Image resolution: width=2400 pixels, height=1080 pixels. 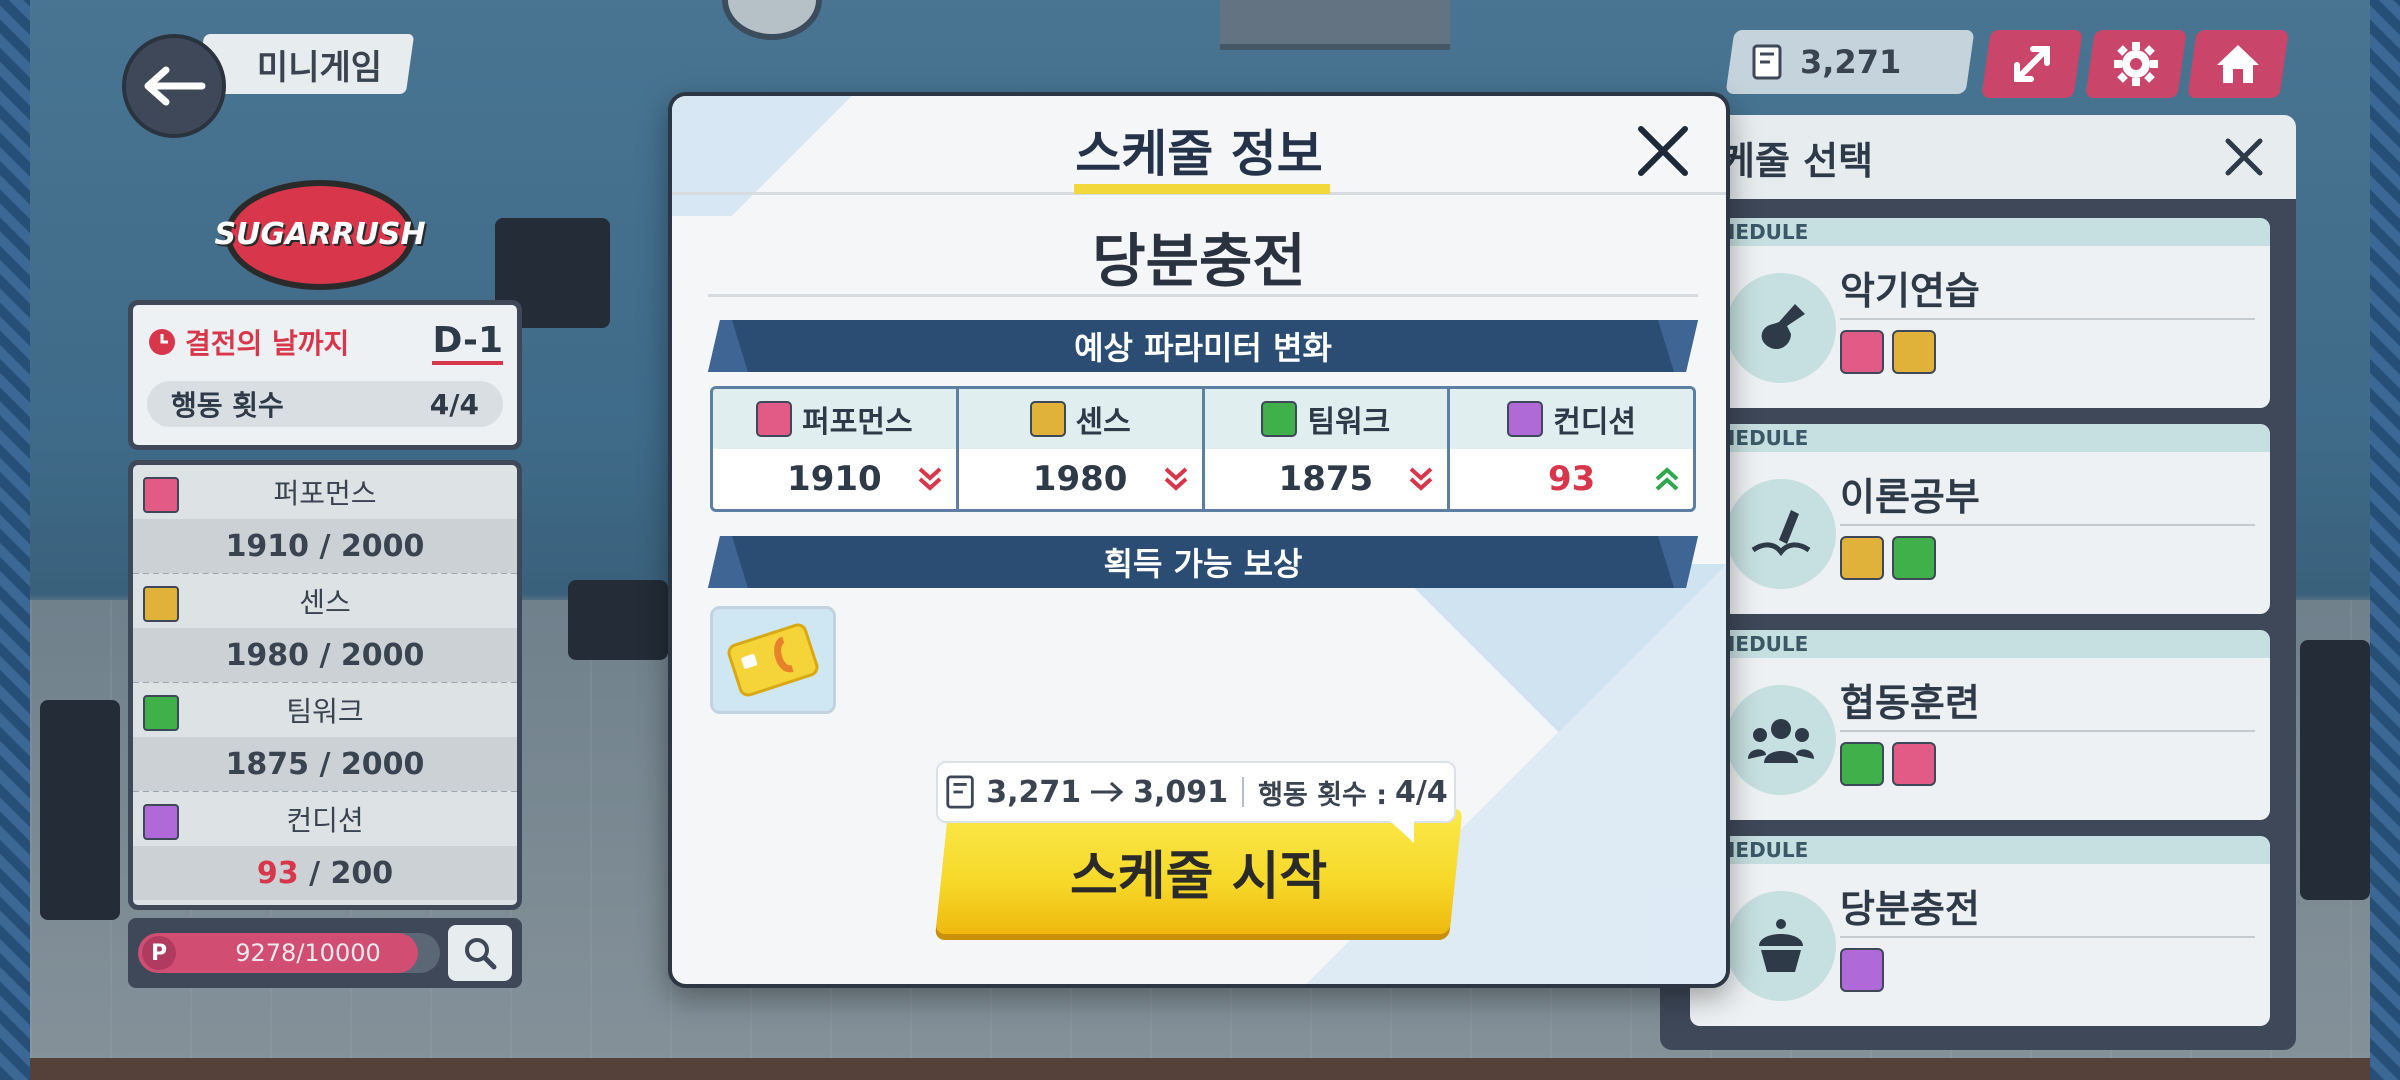 I want to click on stat-value: 1875 / 2000, so click(x=325, y=764).